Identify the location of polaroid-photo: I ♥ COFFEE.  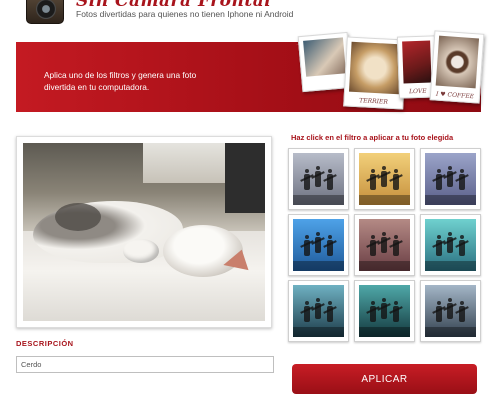
(457, 67).